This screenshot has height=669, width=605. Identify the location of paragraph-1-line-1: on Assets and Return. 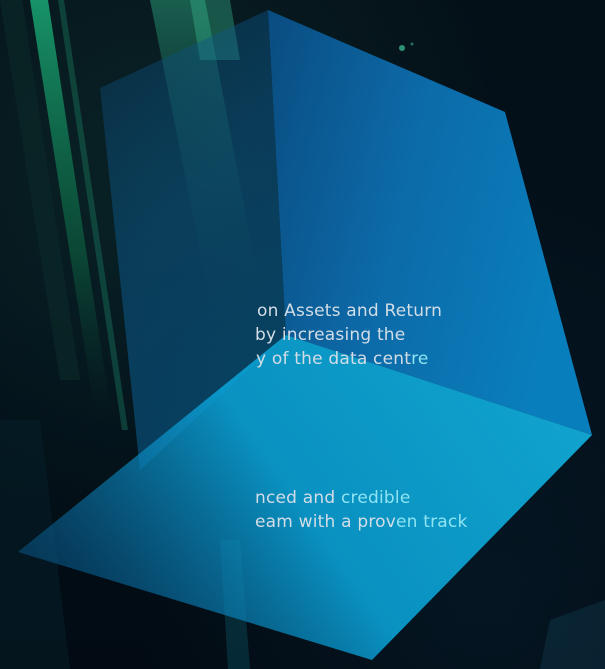
(350, 311).